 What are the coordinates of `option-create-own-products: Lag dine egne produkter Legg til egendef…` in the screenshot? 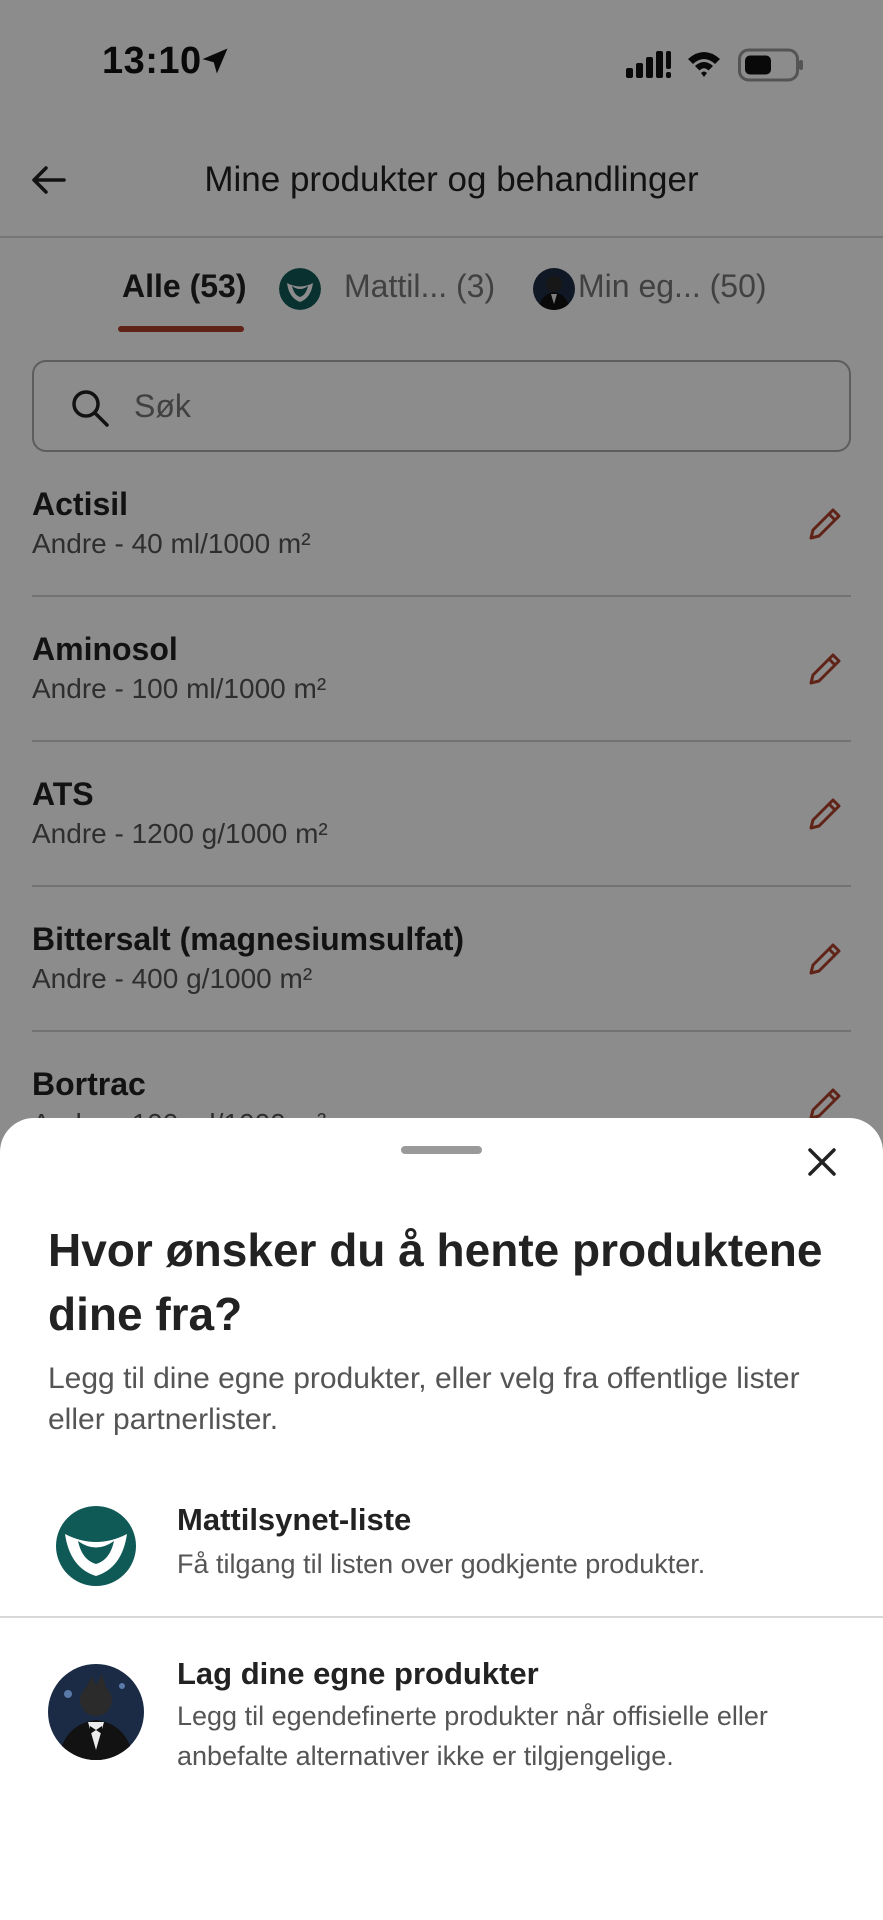 It's located at (441, 1710).